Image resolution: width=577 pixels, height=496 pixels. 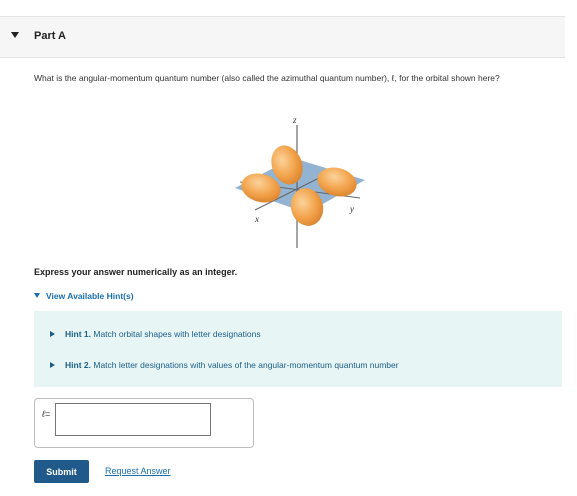 I want to click on view-hints-toggle: View Available Hint(s), so click(x=84, y=296).